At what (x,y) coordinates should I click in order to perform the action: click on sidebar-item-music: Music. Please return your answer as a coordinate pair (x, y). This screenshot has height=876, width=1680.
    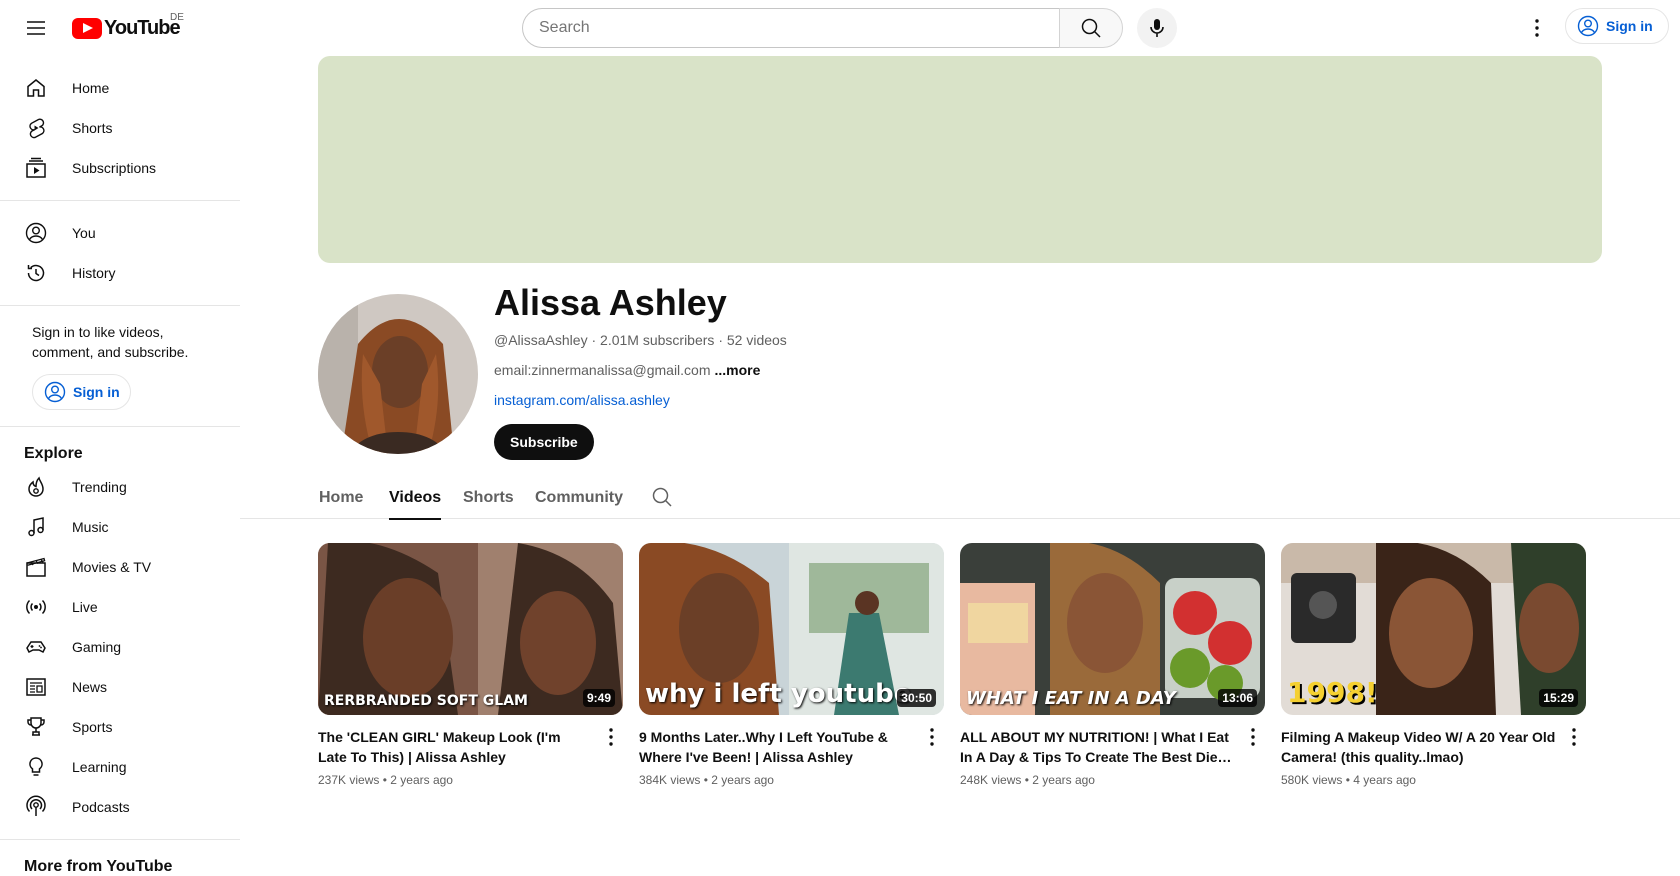
    Looking at the image, I should click on (120, 527).